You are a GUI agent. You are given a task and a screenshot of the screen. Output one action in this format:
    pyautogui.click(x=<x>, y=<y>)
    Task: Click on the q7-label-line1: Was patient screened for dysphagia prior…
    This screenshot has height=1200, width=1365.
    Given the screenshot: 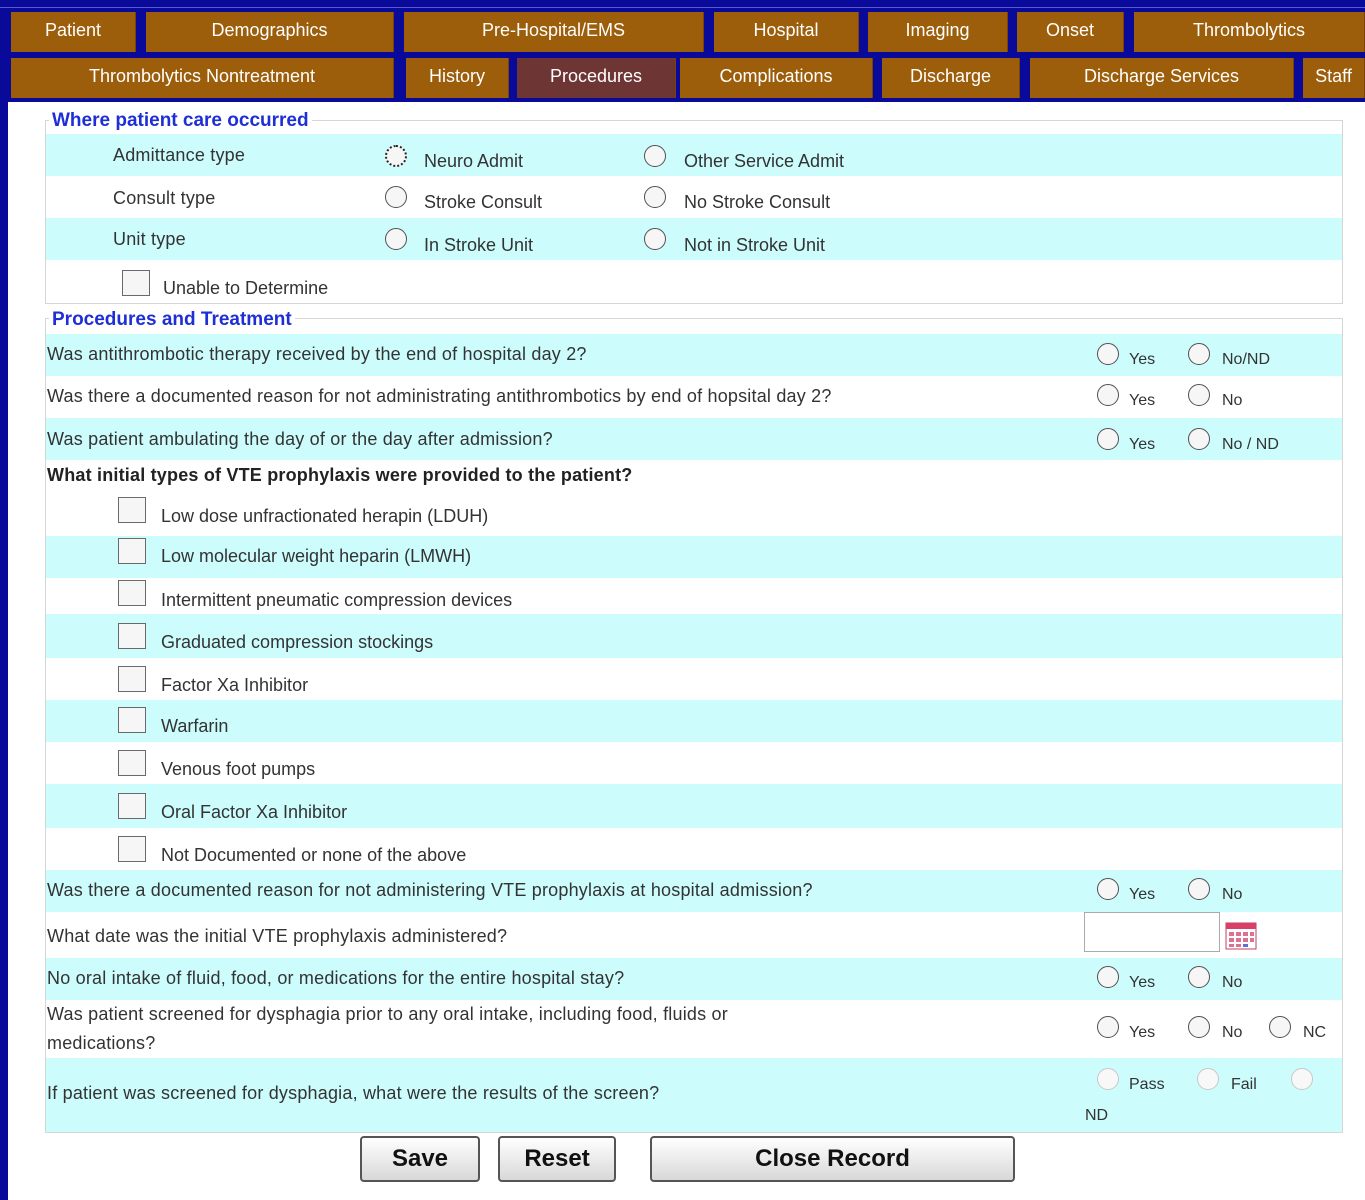 What is the action you would take?
    pyautogui.click(x=387, y=1014)
    